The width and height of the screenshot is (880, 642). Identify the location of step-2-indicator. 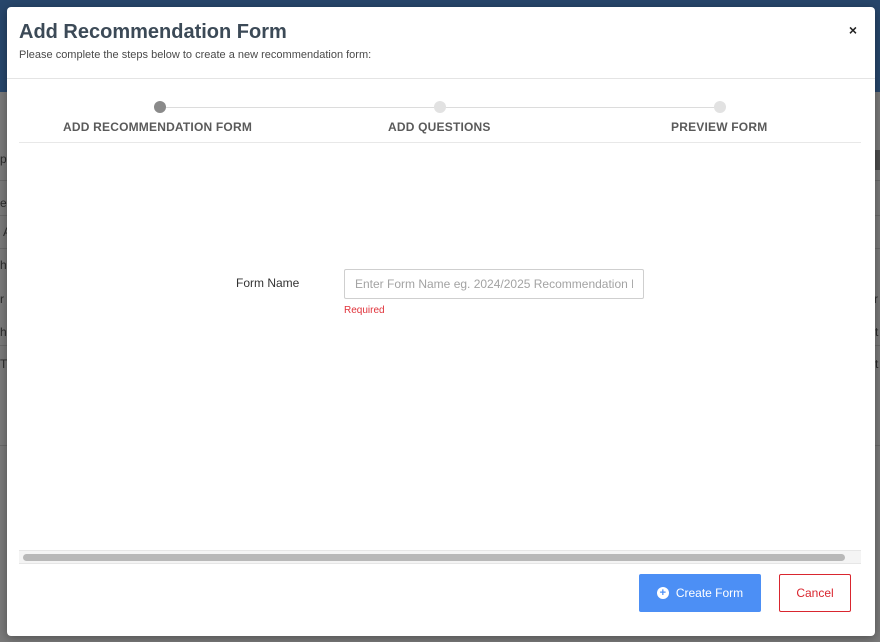
(440, 107).